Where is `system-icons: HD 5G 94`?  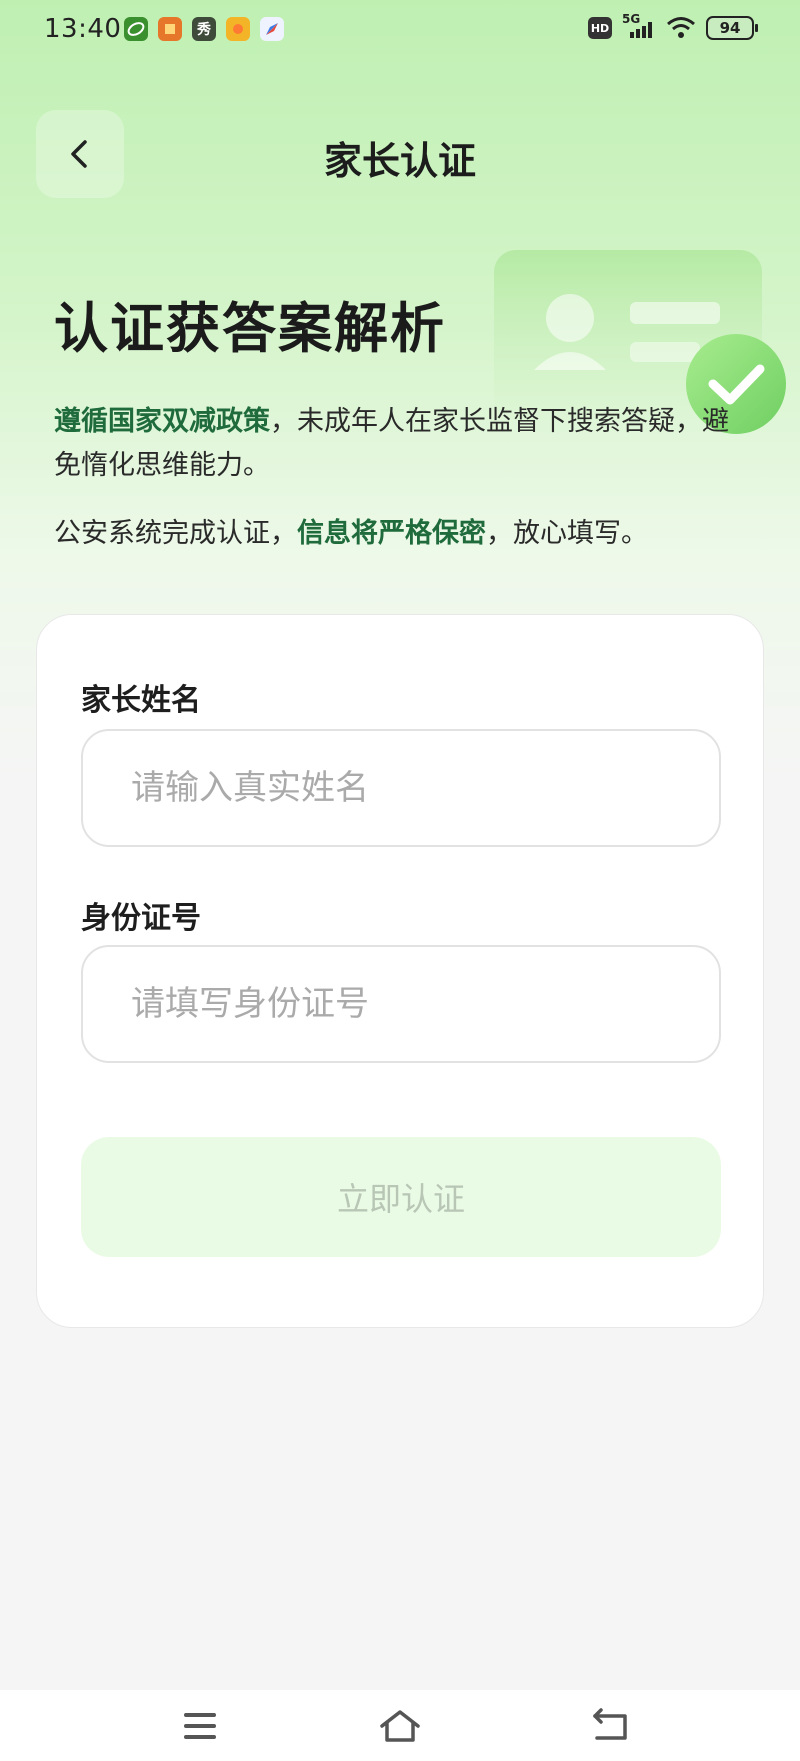 system-icons: HD 5G 94 is located at coordinates (673, 26).